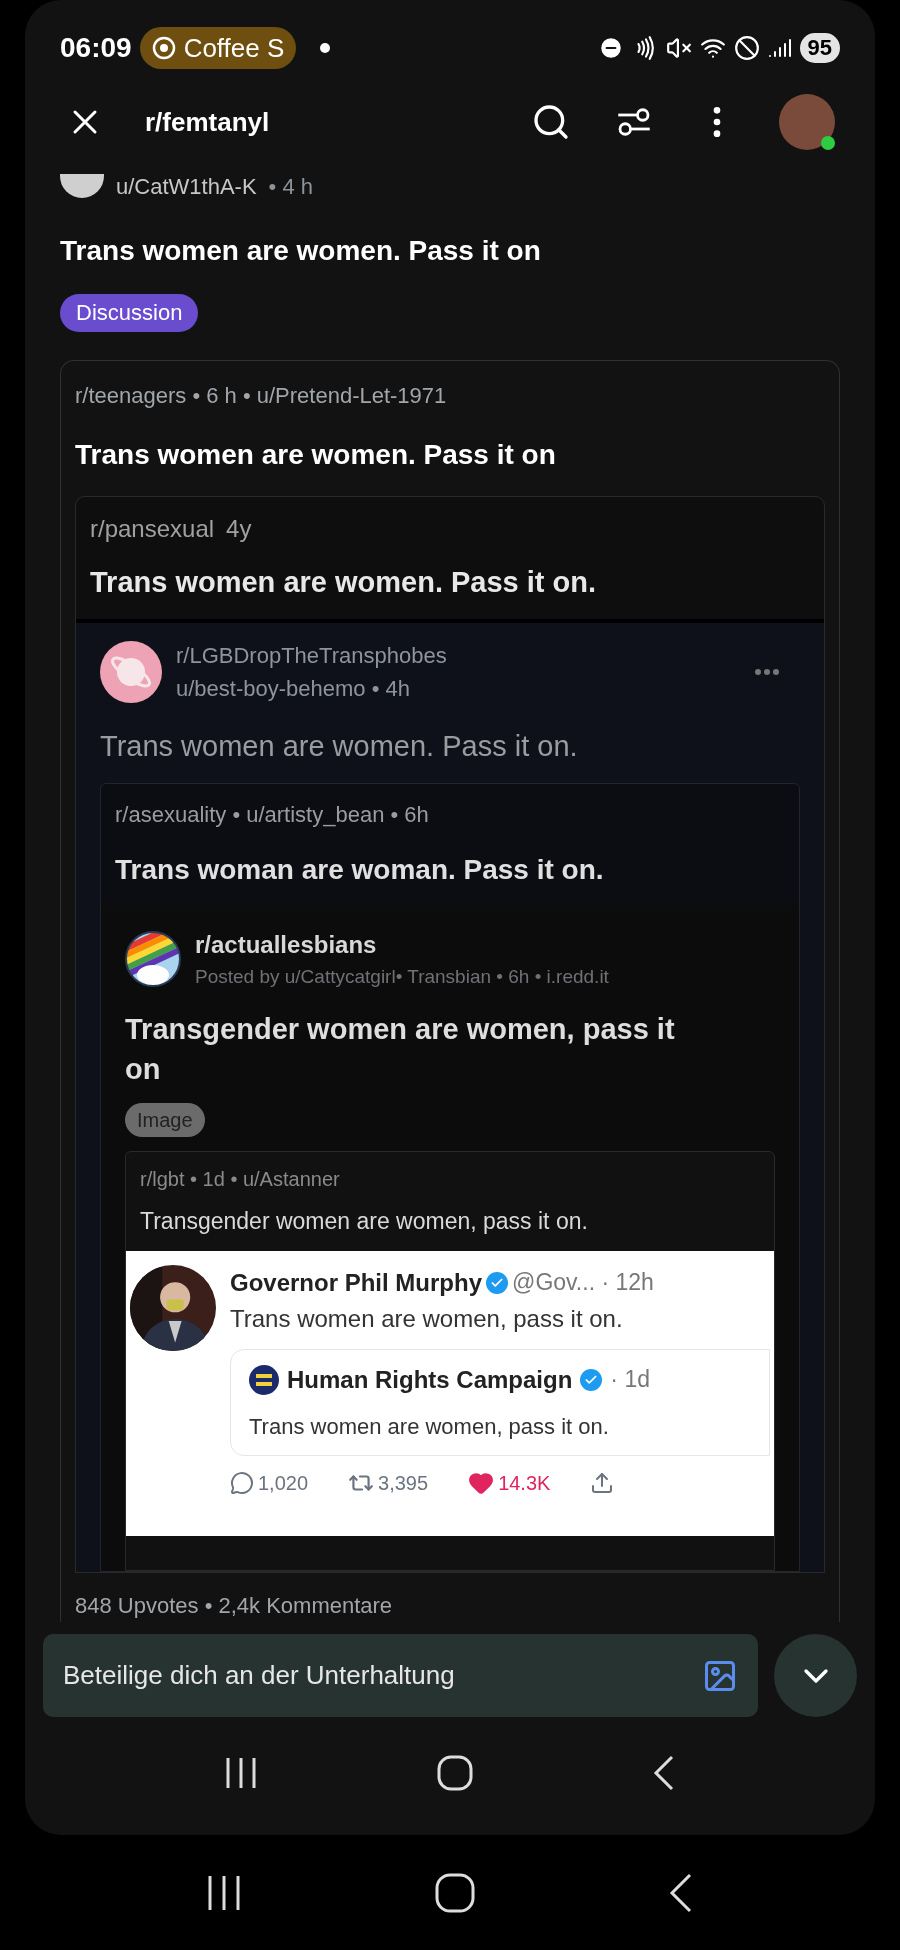 This screenshot has height=1950, width=900. I want to click on stat-count: 14.3K, so click(524, 1483).